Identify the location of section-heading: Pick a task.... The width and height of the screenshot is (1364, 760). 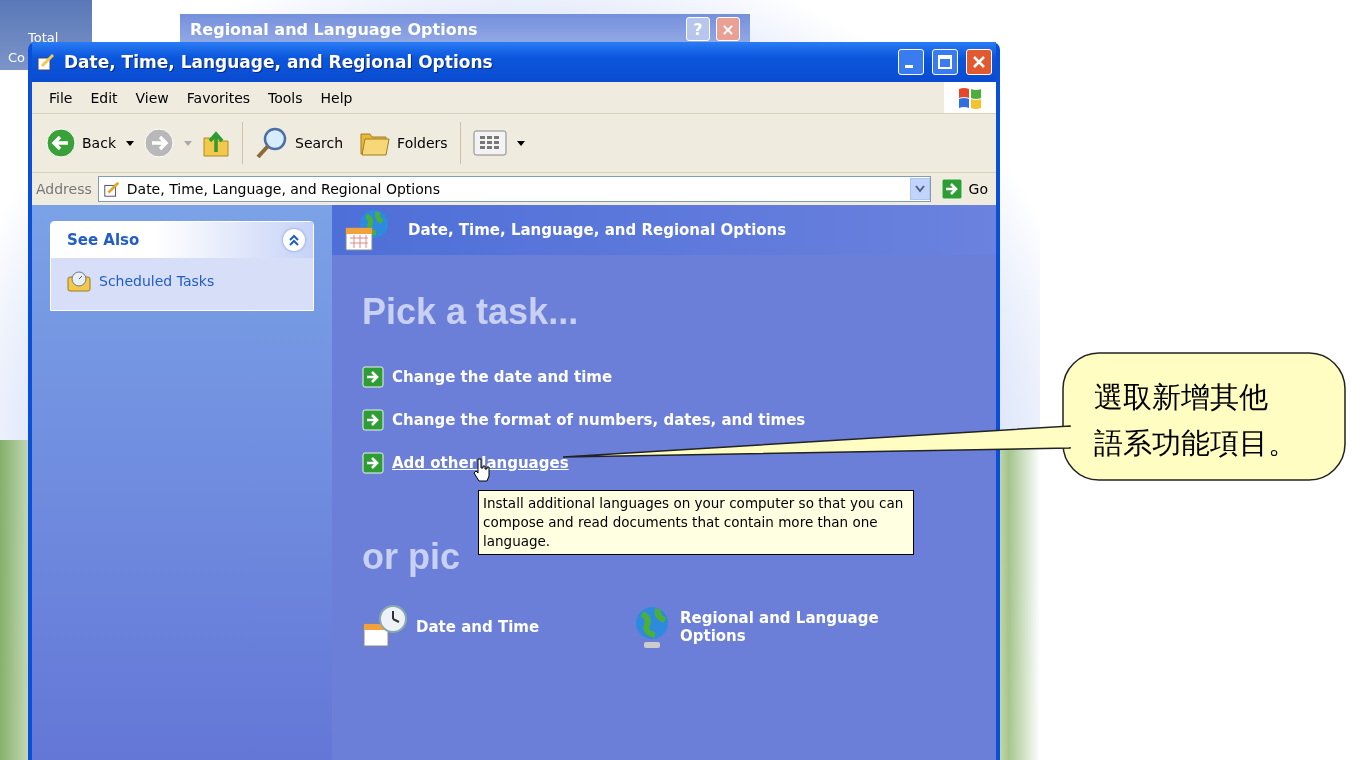
(470, 312).